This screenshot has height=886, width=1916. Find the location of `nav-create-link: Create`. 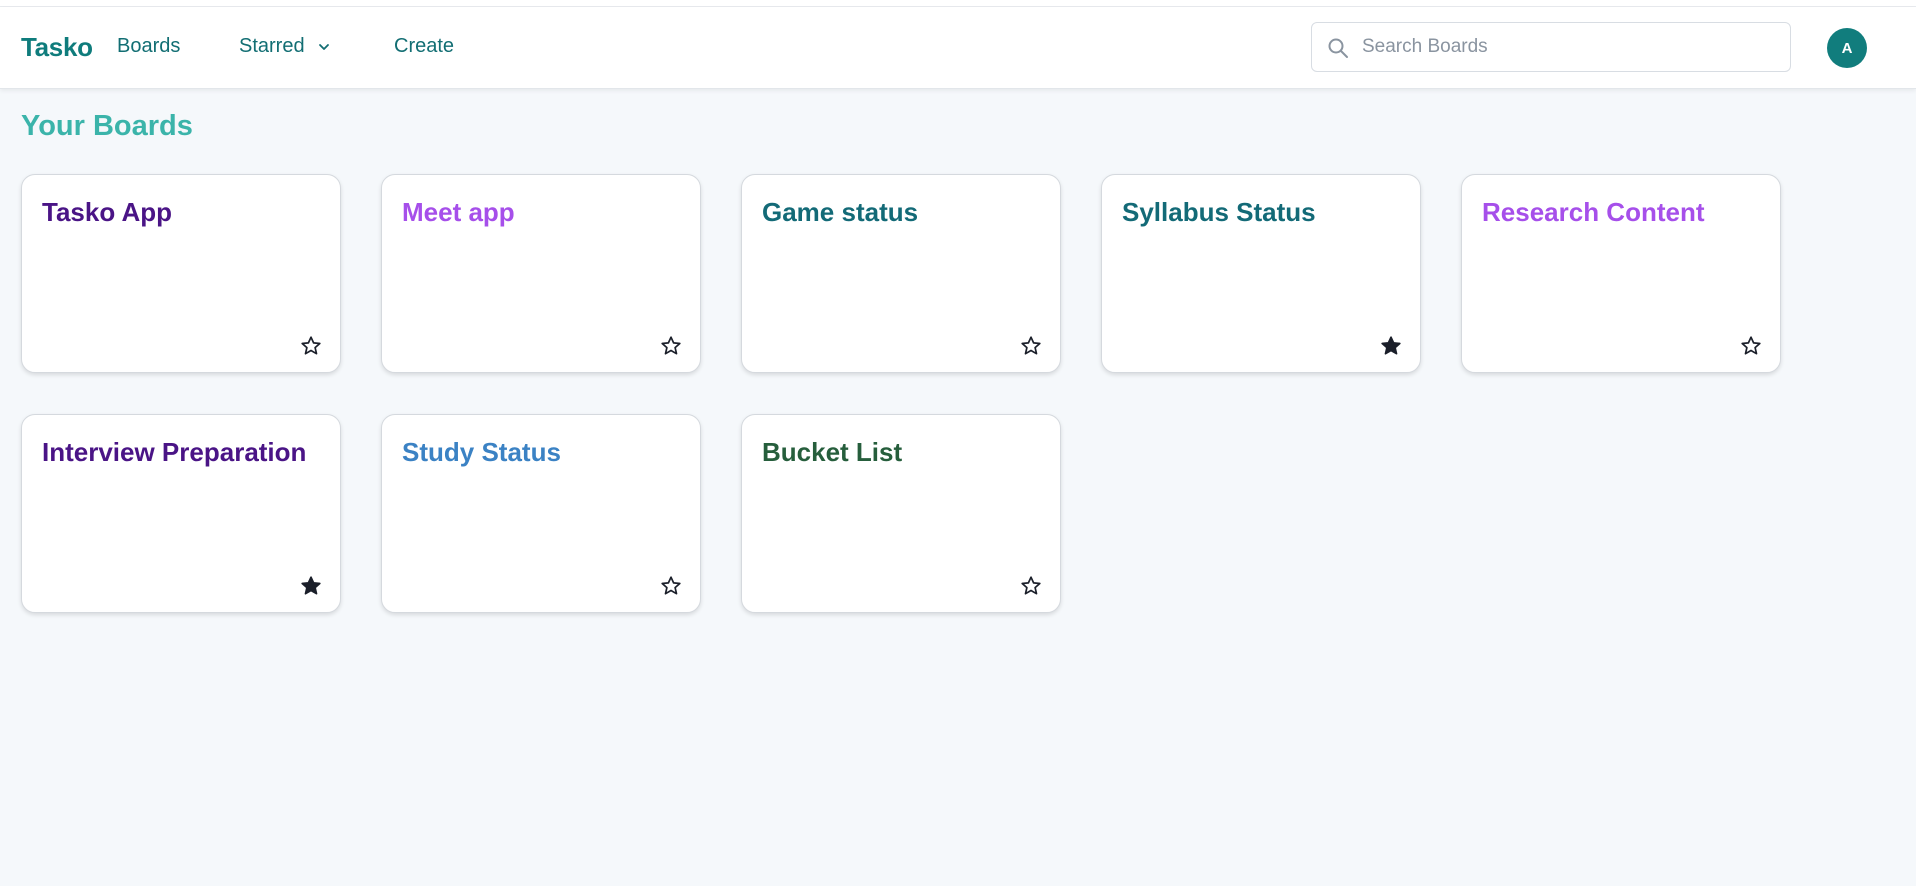

nav-create-link: Create is located at coordinates (424, 46).